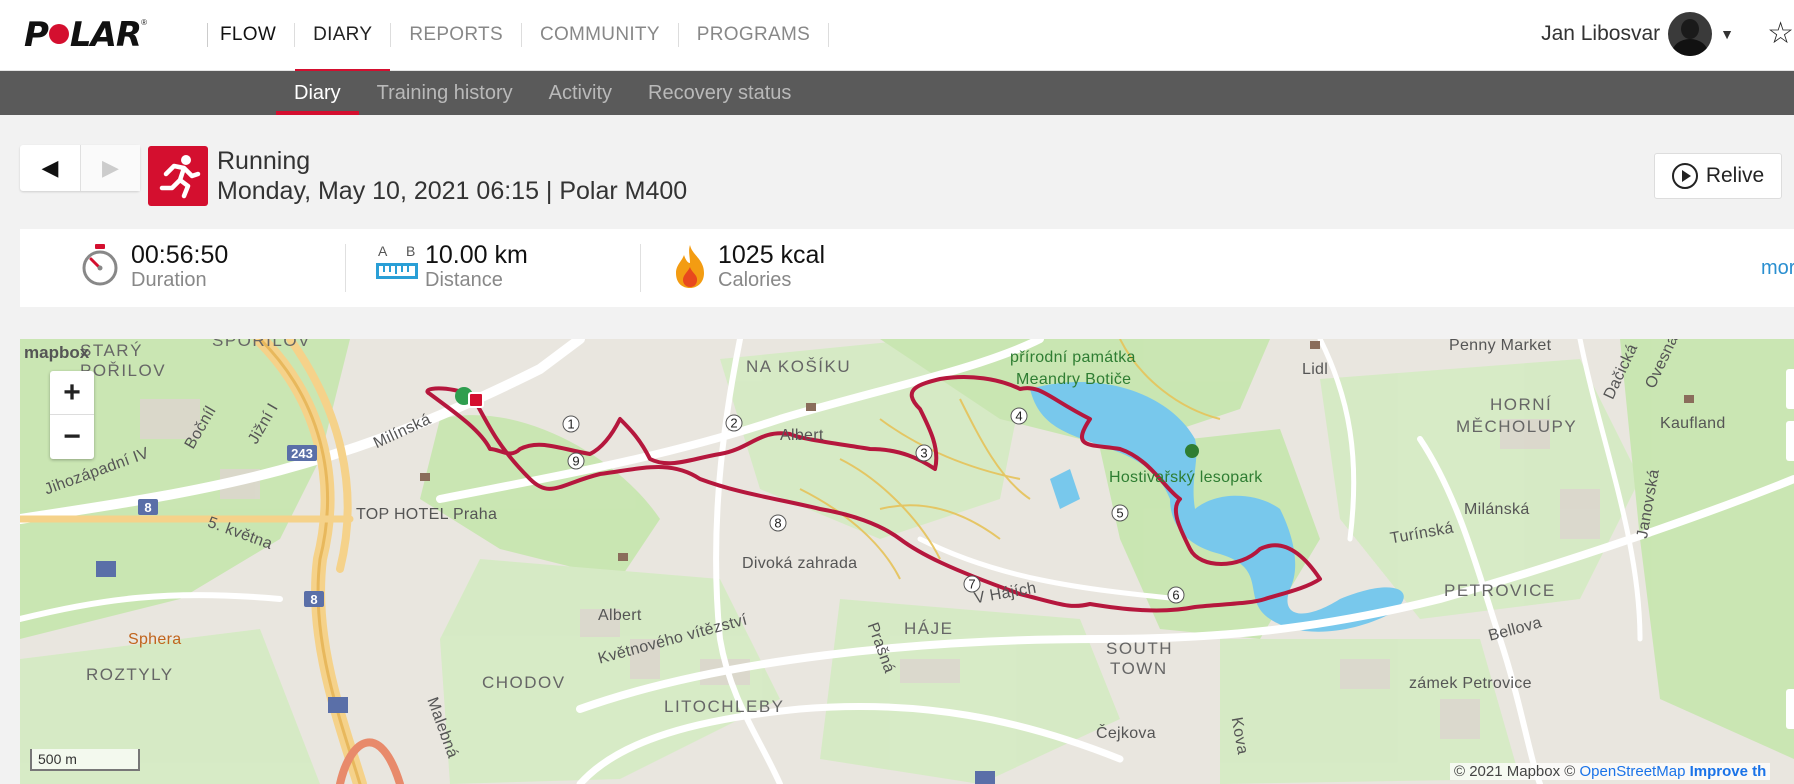  I want to click on subnav-recovery-status: Recovery status, so click(719, 93).